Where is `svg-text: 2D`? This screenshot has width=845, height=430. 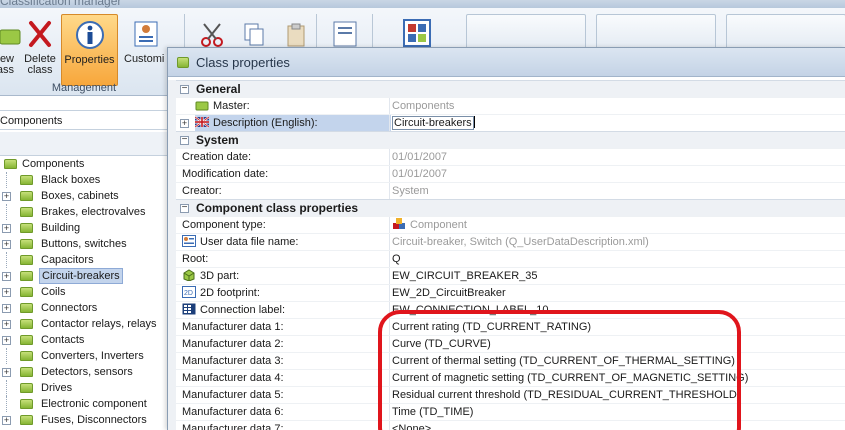 svg-text: 2D is located at coordinates (188, 293).